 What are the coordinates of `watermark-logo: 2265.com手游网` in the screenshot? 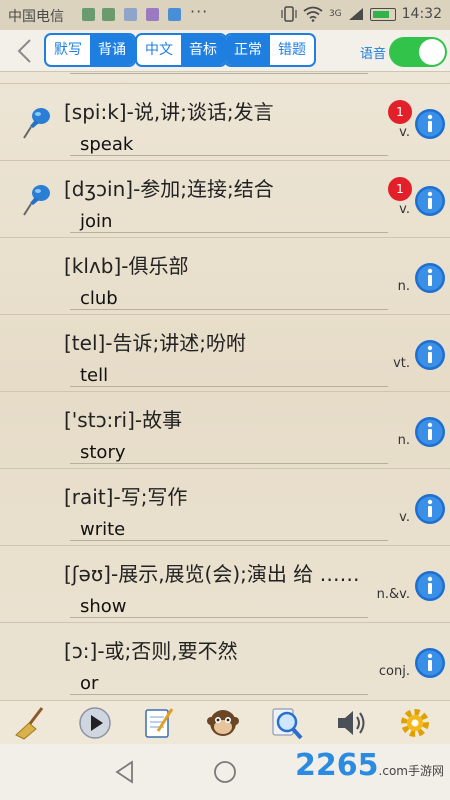 It's located at (369, 765).